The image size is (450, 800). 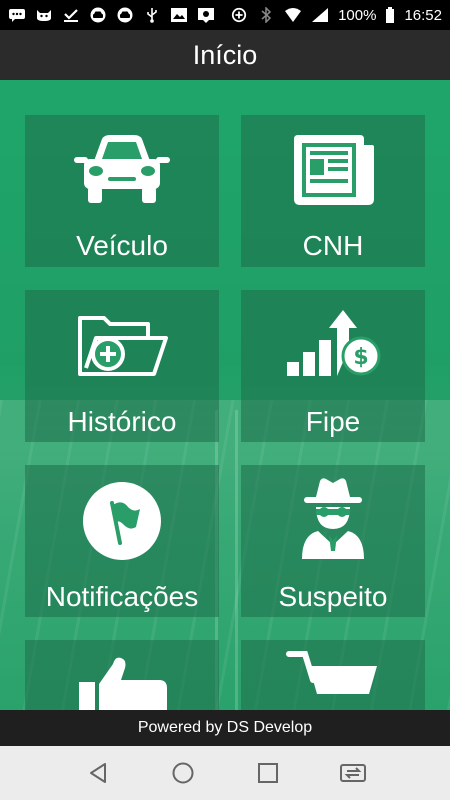 What do you see at coordinates (122, 682) in the screenshot?
I see `thumbs-up-icon` at bounding box center [122, 682].